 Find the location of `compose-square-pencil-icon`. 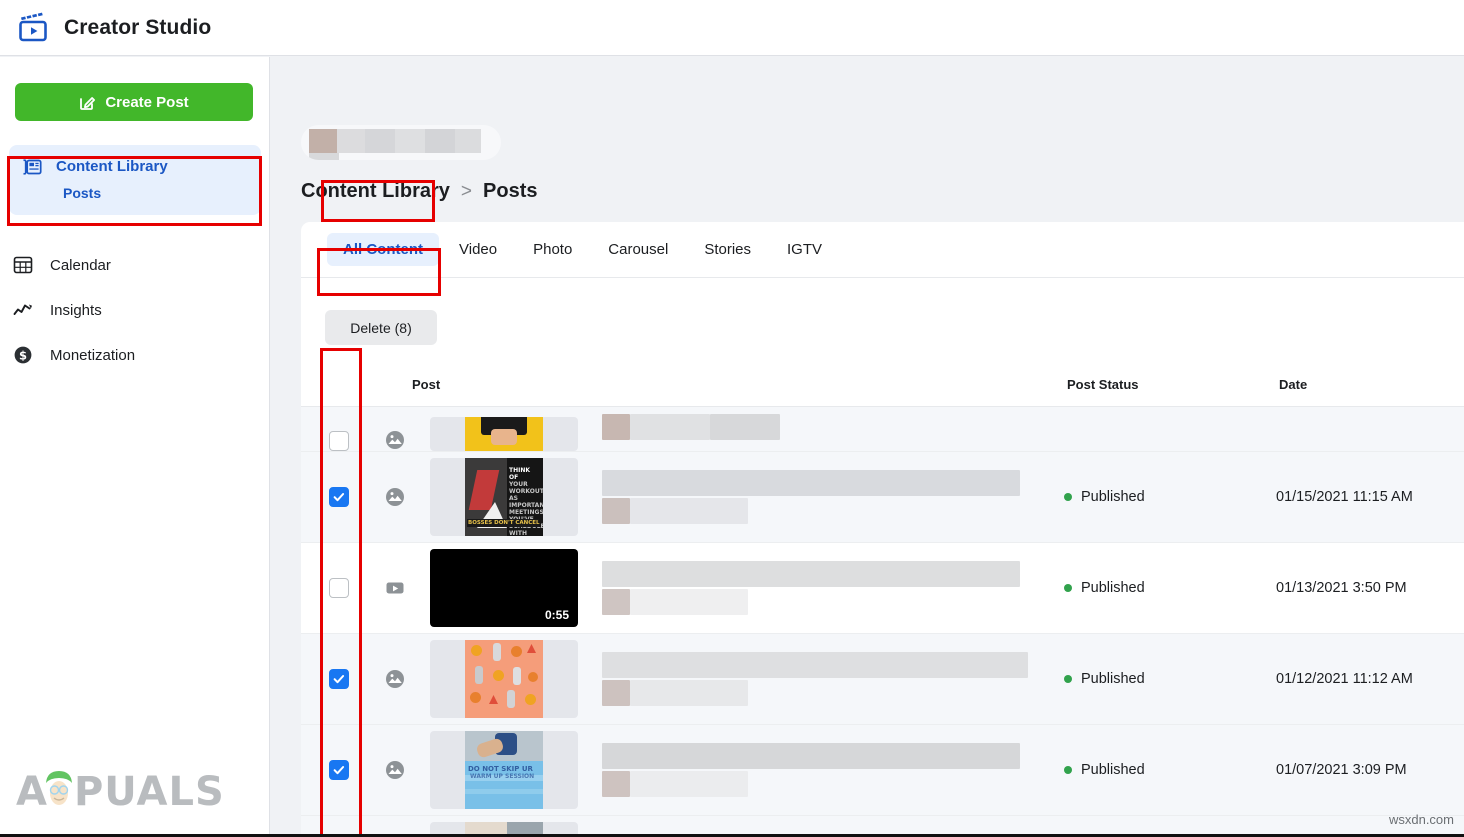

compose-square-pencil-icon is located at coordinates (87, 102).